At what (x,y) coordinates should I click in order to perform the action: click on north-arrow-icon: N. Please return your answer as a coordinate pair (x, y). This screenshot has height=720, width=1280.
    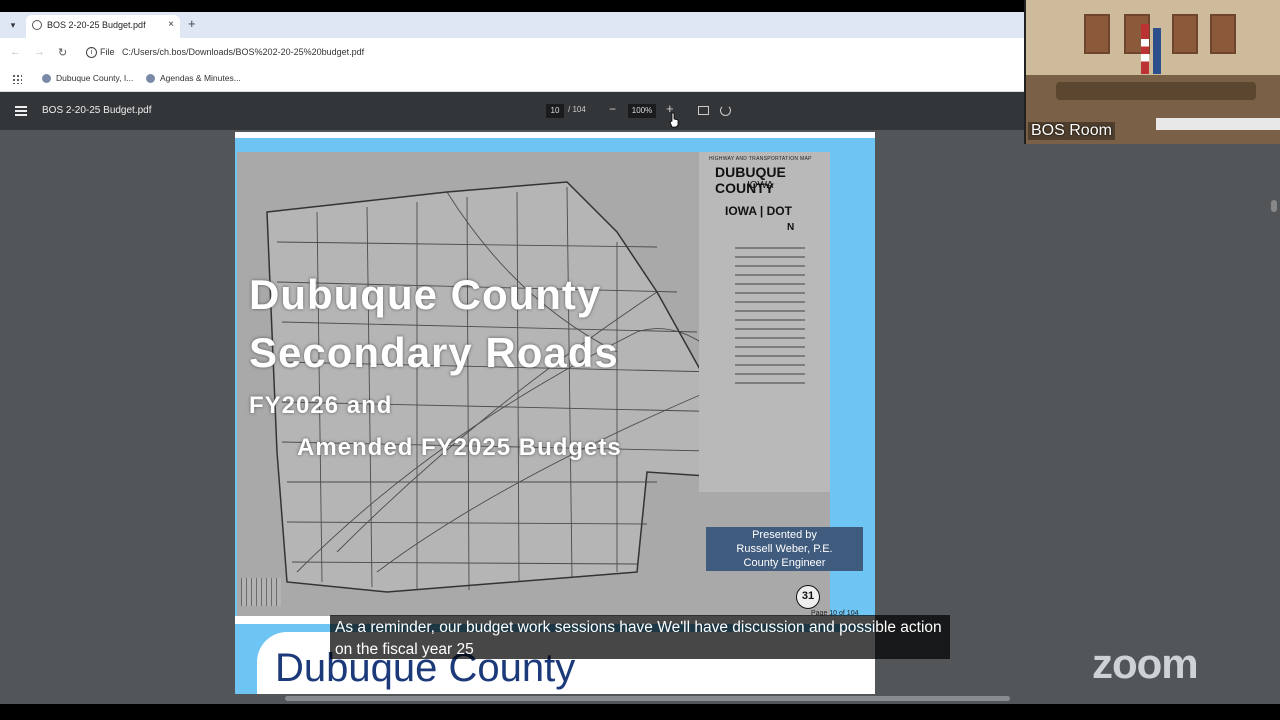
    Looking at the image, I should click on (791, 227).